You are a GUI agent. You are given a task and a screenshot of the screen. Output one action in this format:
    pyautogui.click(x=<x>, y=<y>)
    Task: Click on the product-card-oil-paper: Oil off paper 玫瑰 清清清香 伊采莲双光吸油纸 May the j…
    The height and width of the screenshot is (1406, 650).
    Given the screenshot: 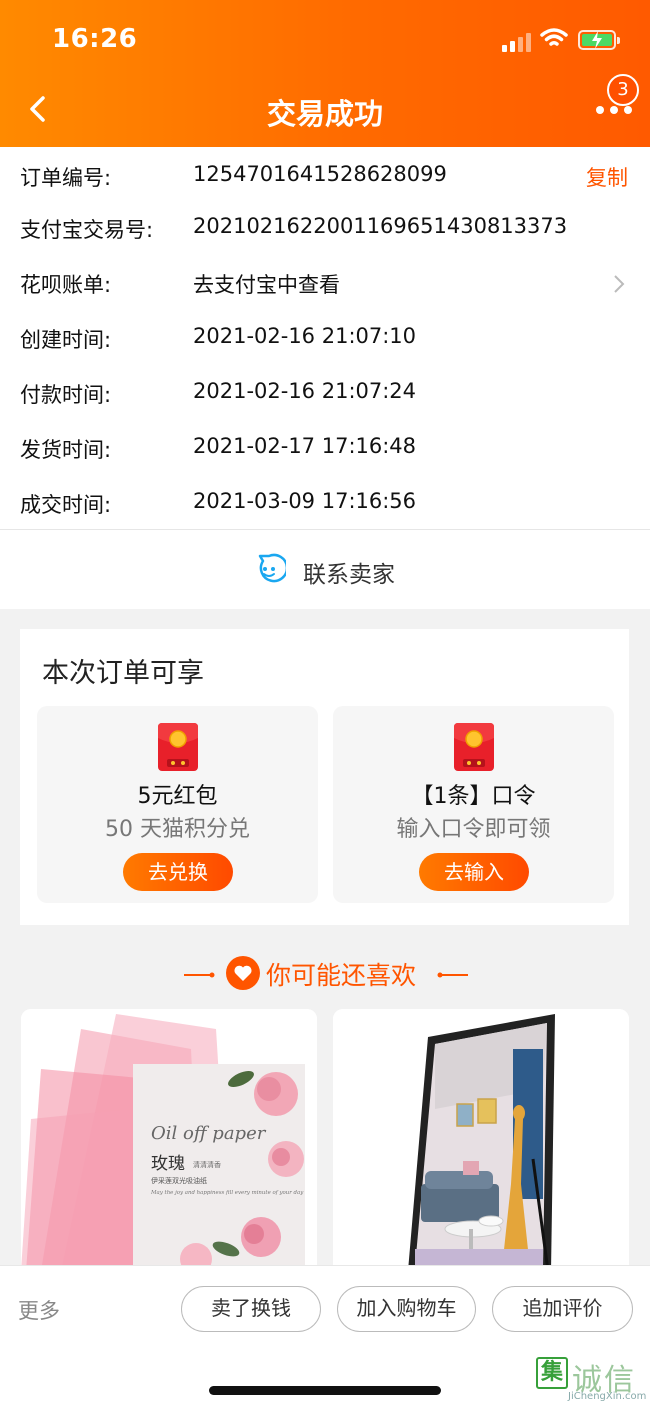 What is the action you would take?
    pyautogui.click(x=169, y=1140)
    